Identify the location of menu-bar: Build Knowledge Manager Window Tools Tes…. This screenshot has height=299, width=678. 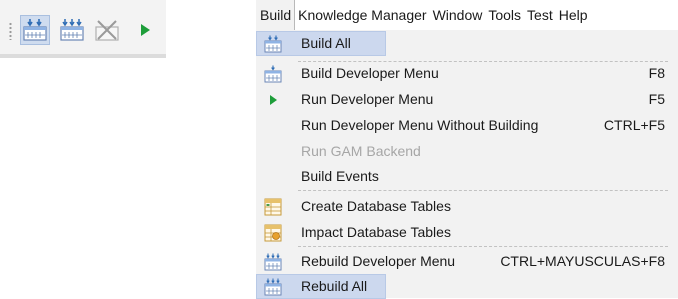
(467, 15).